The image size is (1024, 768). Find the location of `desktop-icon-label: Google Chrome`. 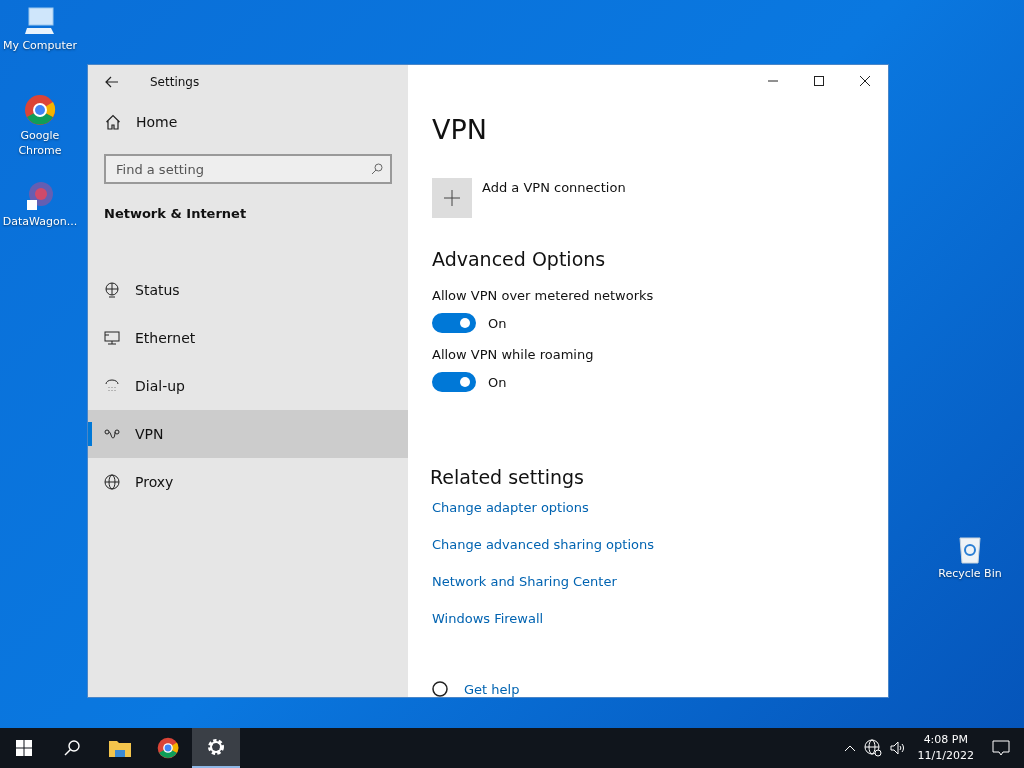

desktop-icon-label: Google Chrome is located at coordinates (40, 143).